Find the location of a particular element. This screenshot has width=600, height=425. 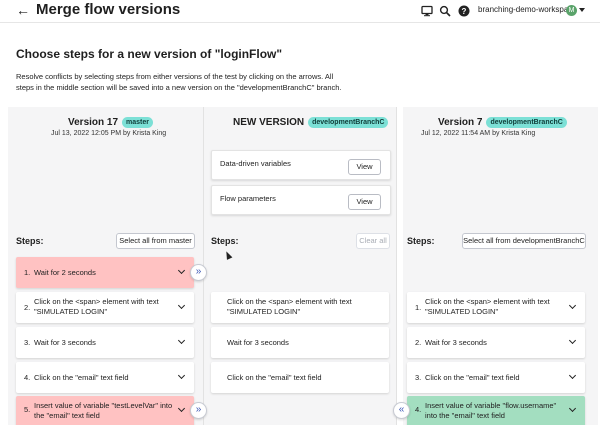

center-steps-label: Steps: is located at coordinates (225, 241).